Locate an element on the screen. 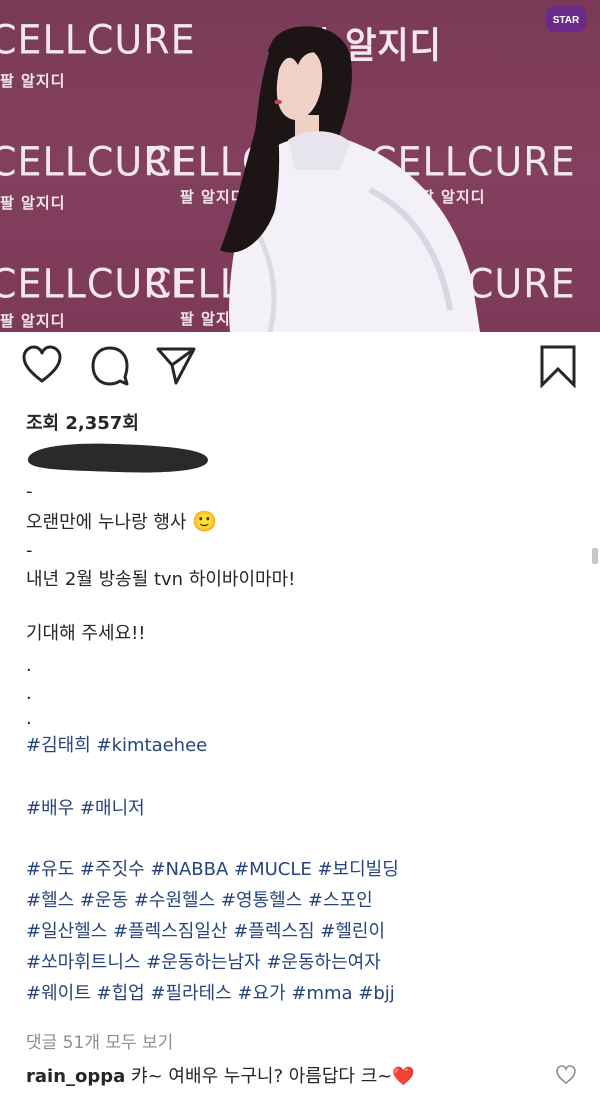 Image resolution: width=600 pixels, height=1104 pixels. channel-badge: STAR is located at coordinates (566, 19).